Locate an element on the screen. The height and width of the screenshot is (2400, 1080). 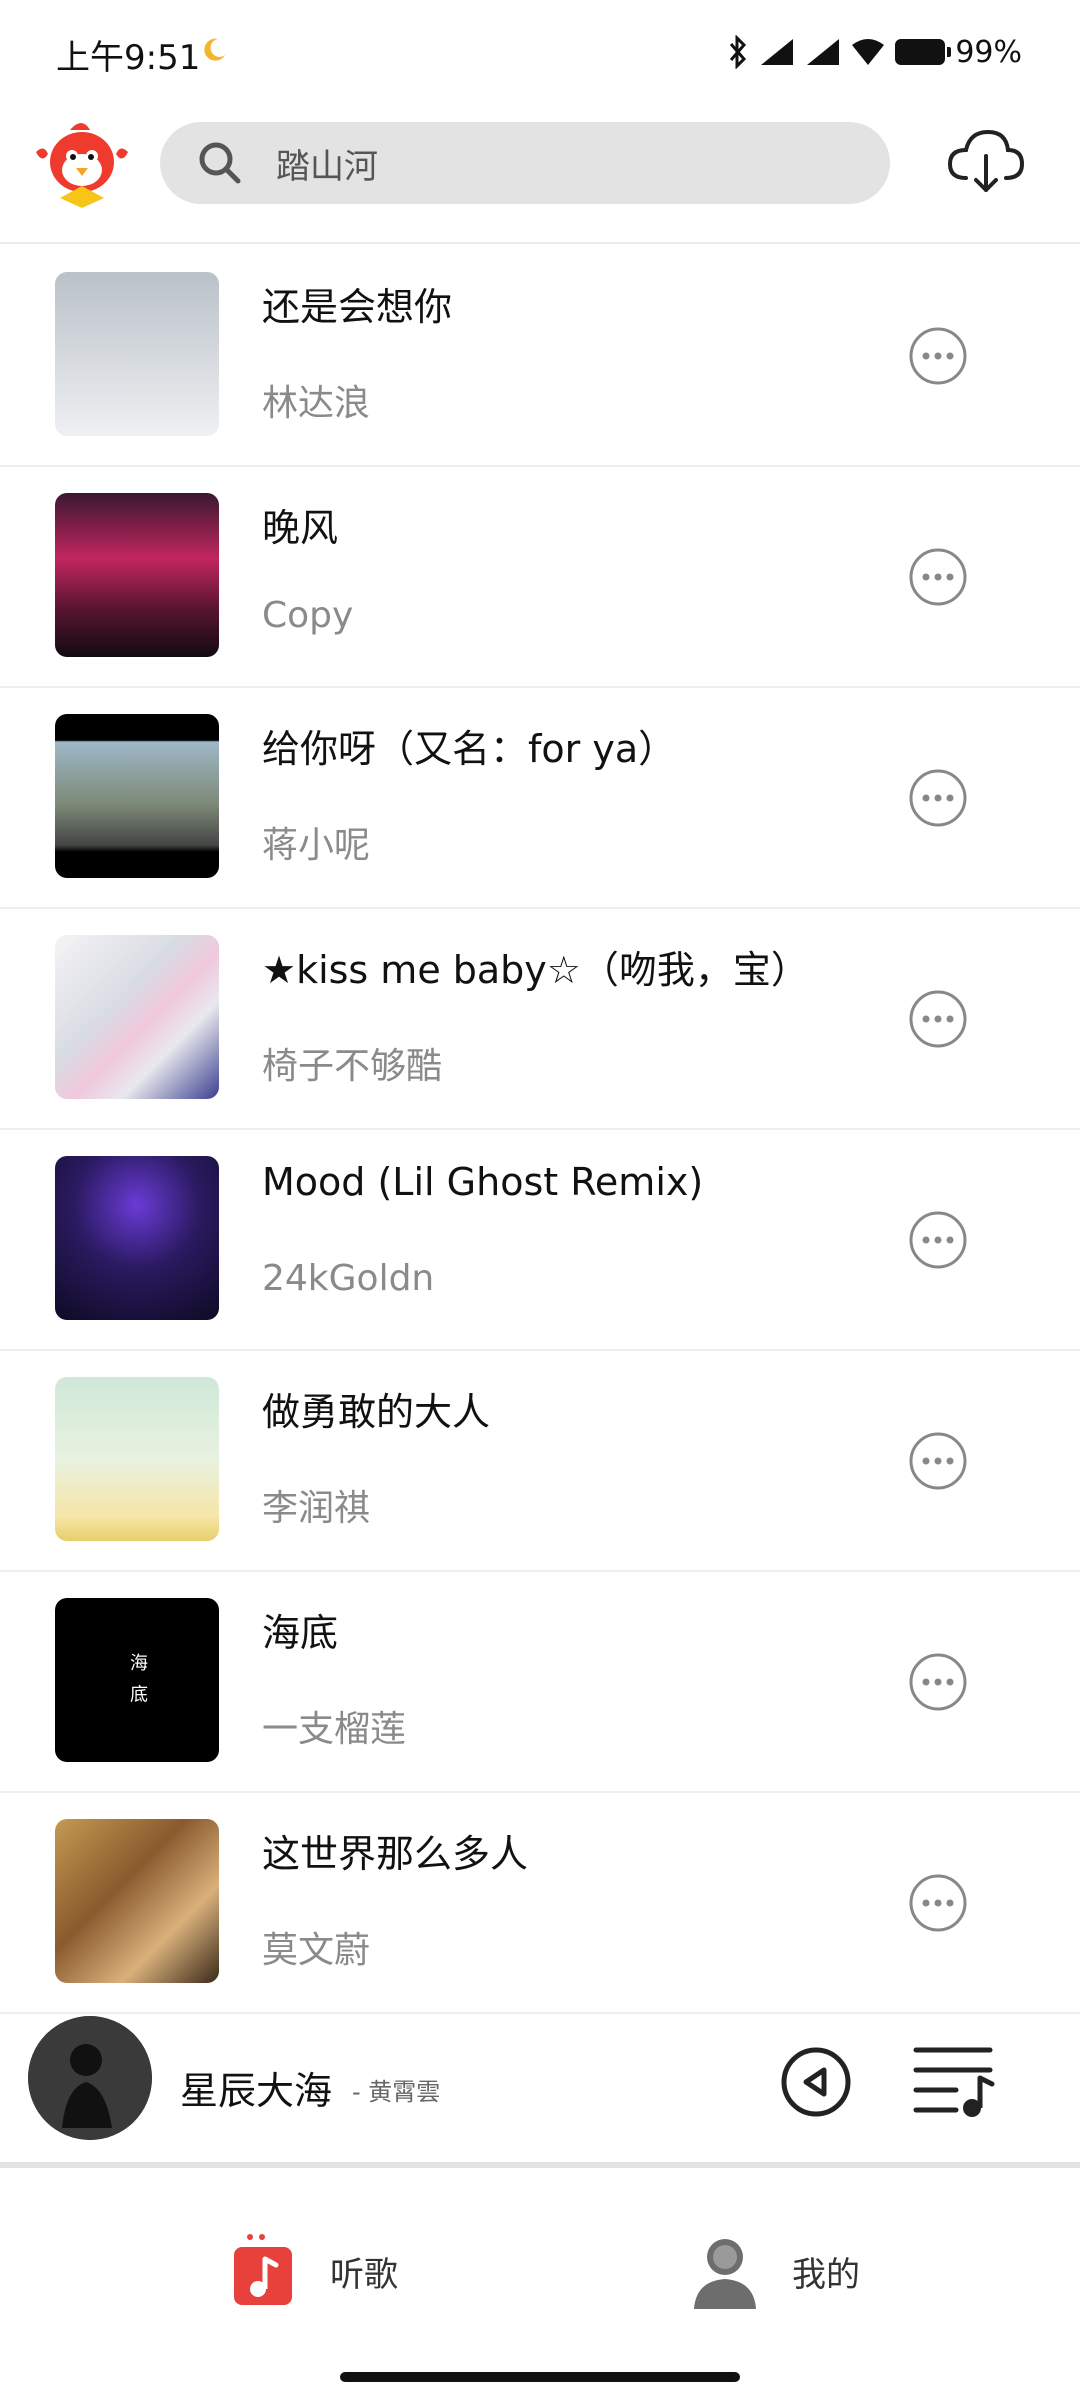
song-title: 做勇敢的大人 is located at coordinates (376, 1412).